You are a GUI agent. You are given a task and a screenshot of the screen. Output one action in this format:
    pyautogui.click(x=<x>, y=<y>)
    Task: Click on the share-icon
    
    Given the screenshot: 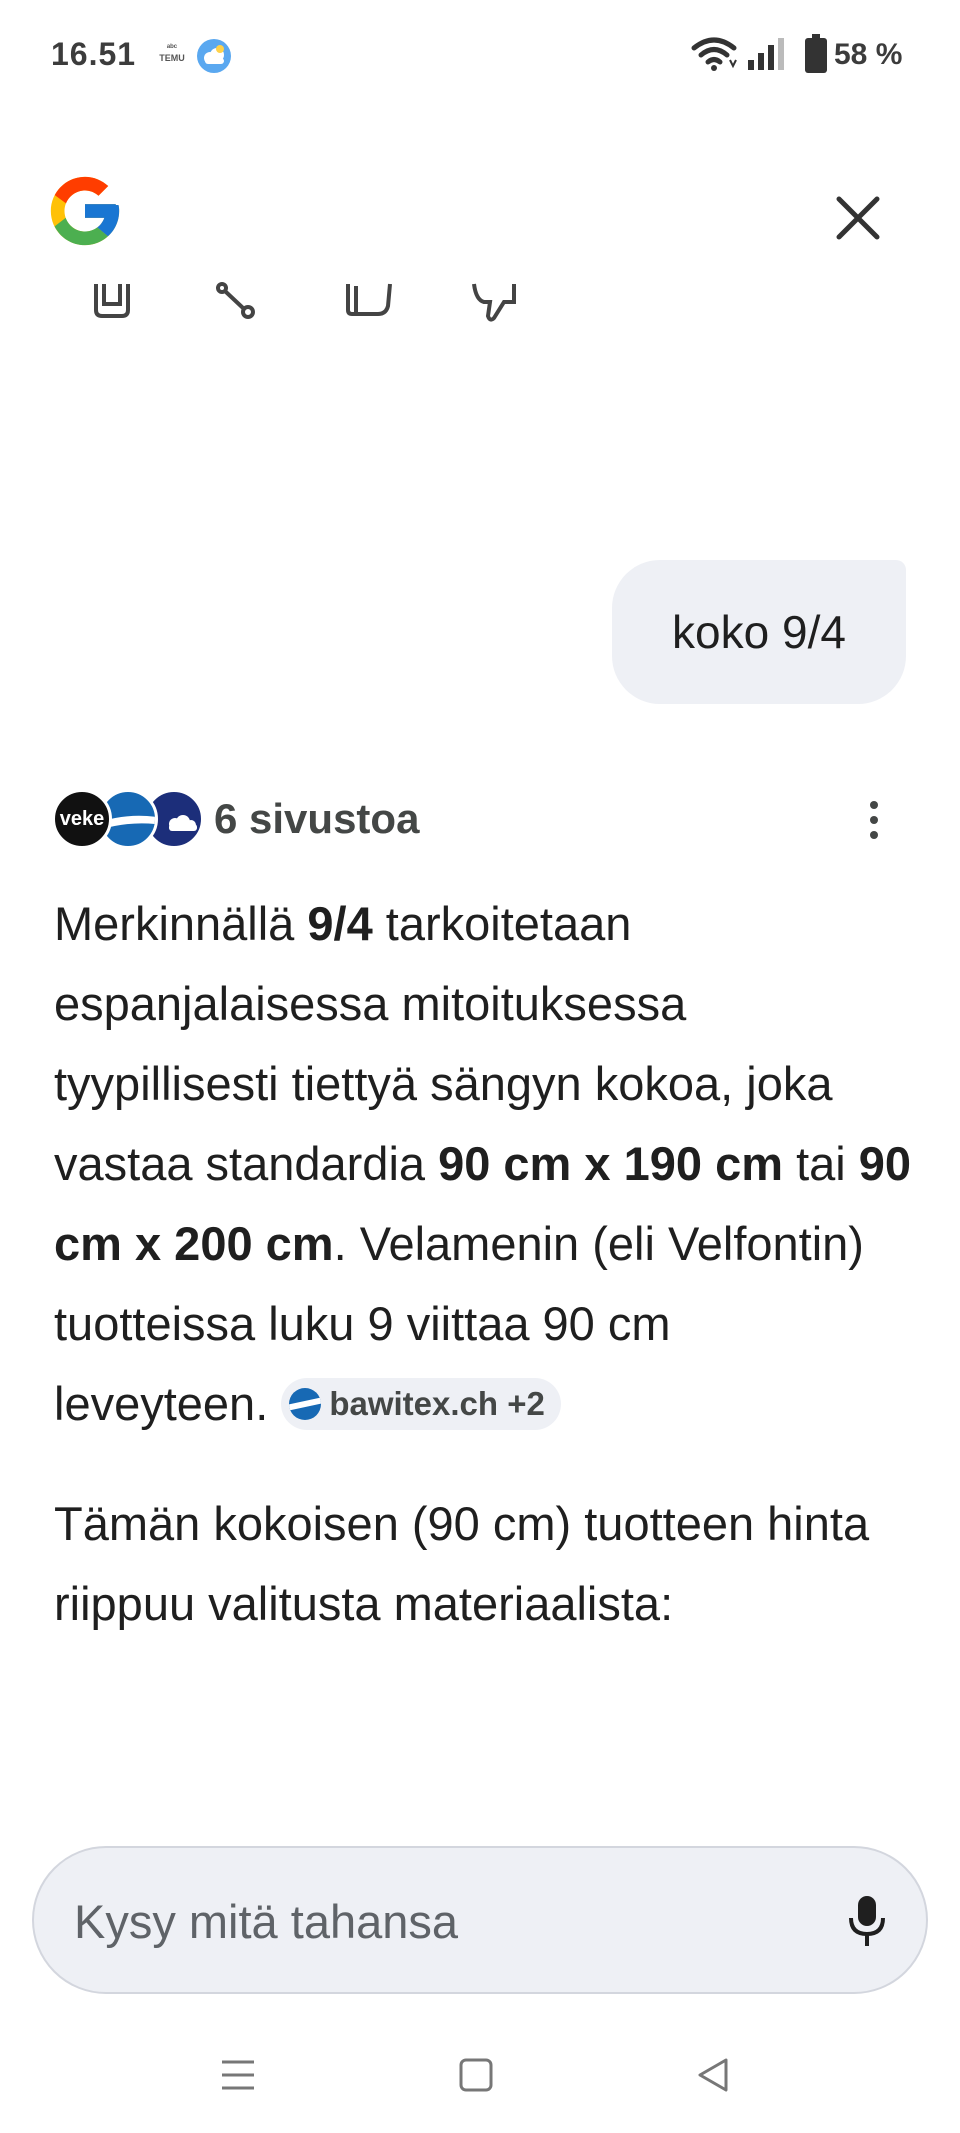 What is the action you would take?
    pyautogui.click(x=236, y=302)
    